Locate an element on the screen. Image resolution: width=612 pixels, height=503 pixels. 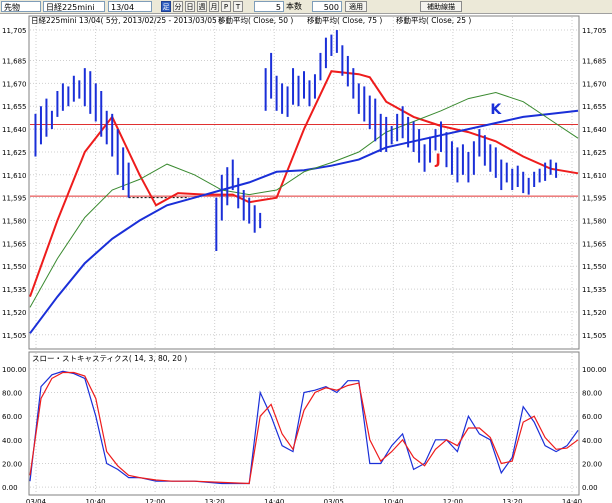
stoch-y-tick-left: 0.00 is located at coordinates (10, 488).